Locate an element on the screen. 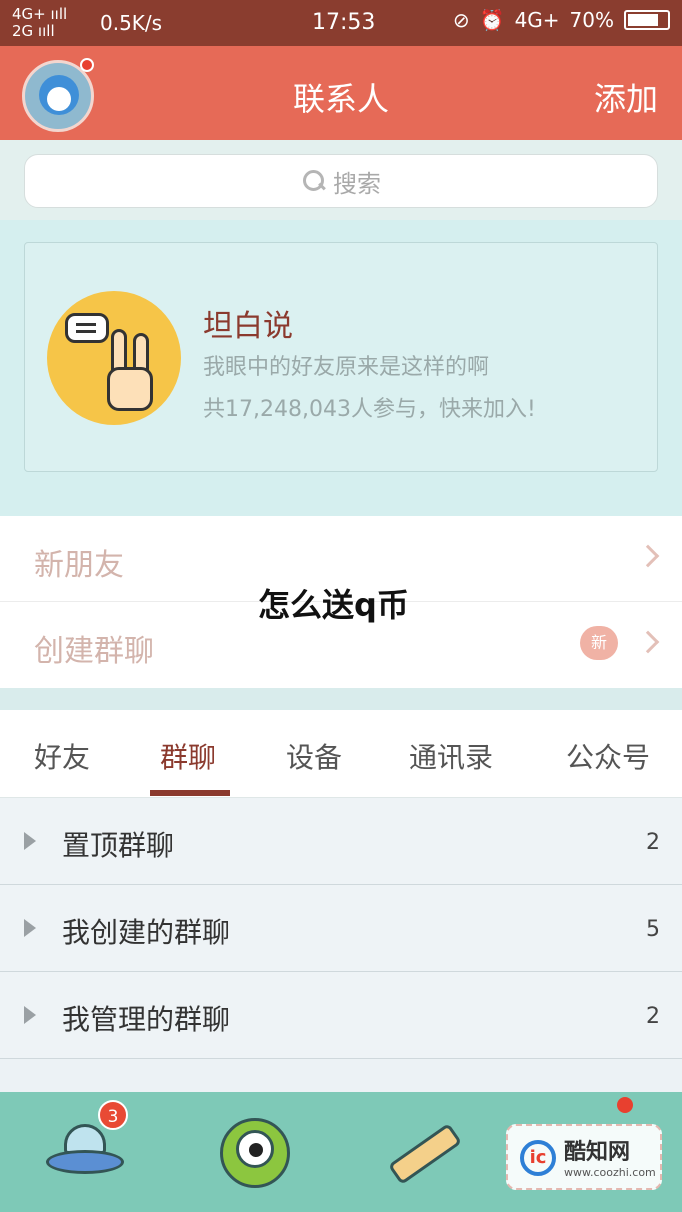  unread-badge: 3 is located at coordinates (113, 1115).